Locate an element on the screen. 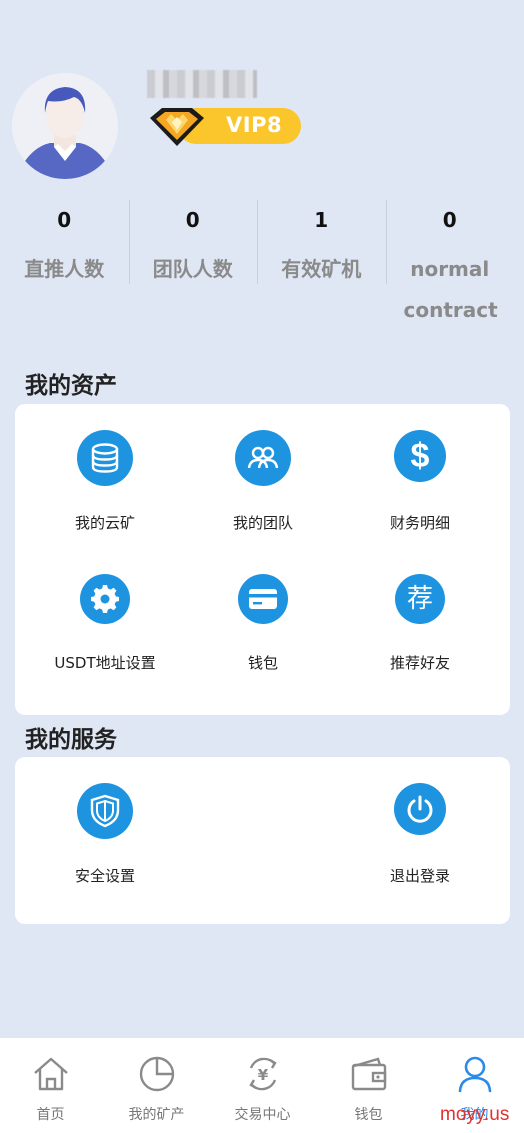 Image resolution: width=524 pixels, height=1133 pixels. user-avatar-icon is located at coordinates (65, 126).